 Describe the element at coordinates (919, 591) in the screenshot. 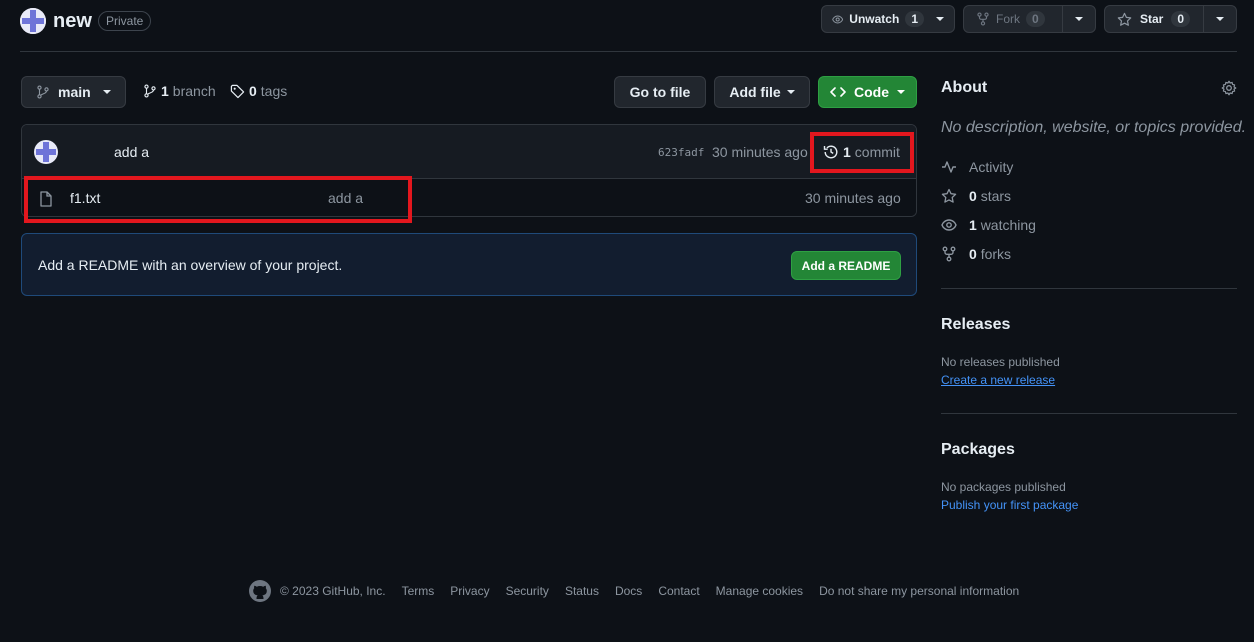

I see `footer-link-do-not-share: Do not share my personal information` at that location.